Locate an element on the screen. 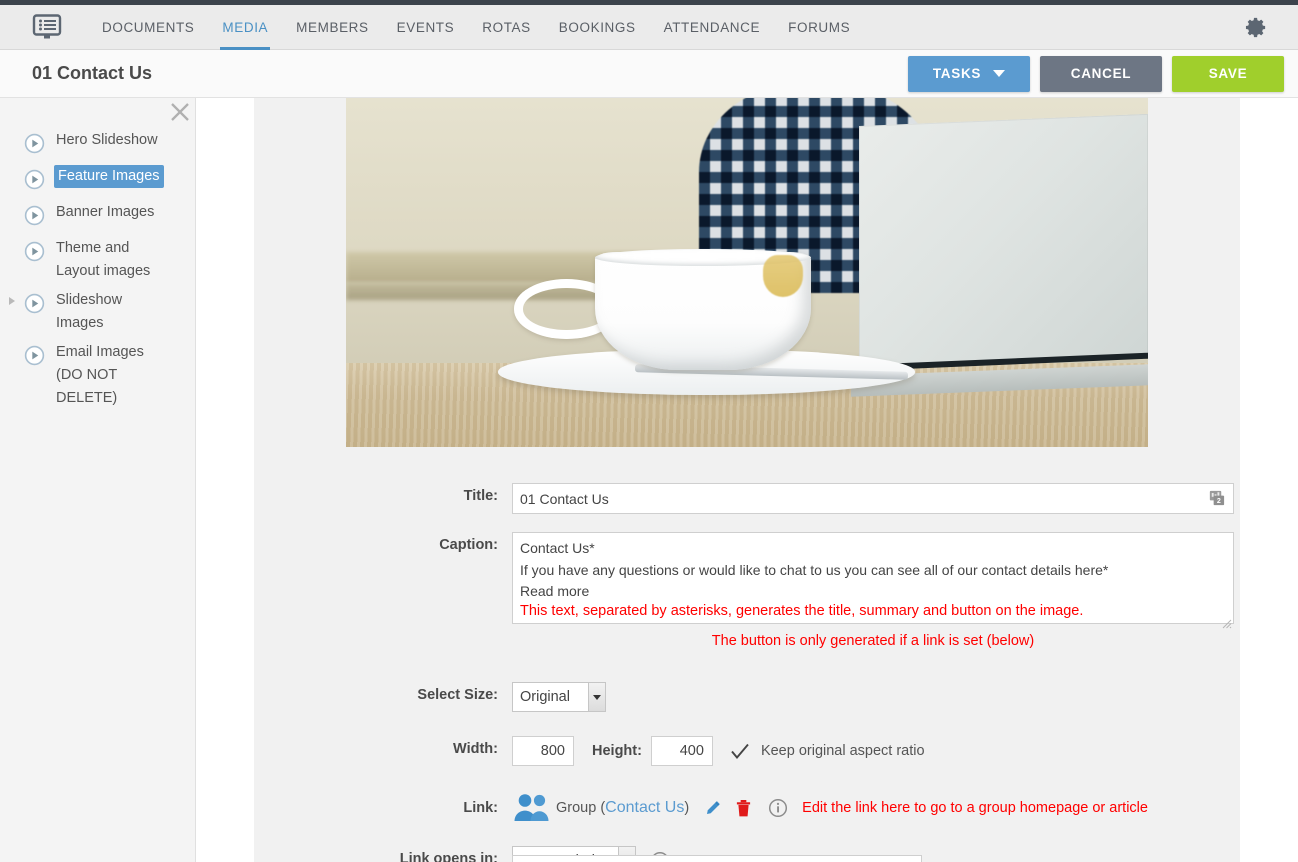  pencil-icon is located at coordinates (712, 808).